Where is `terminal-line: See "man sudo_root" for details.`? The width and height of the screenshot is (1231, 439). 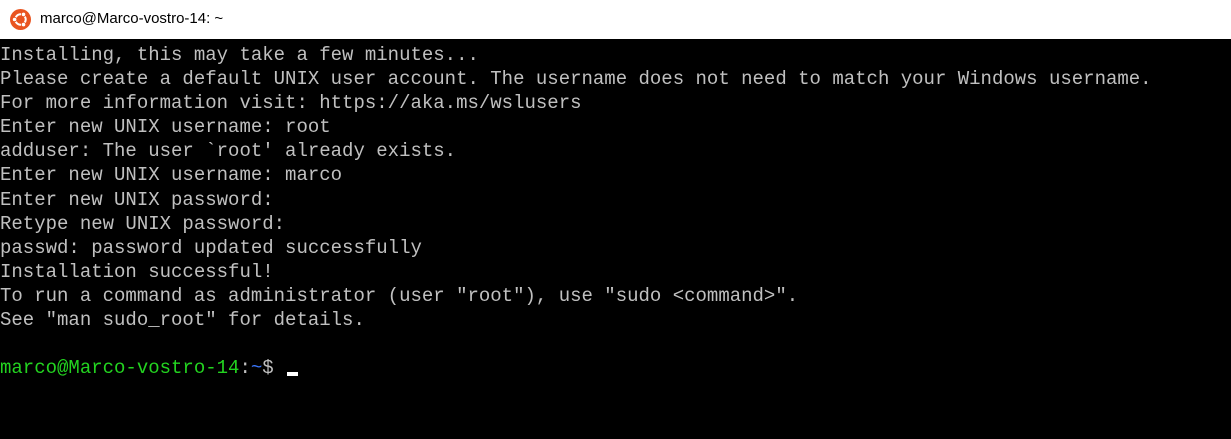
terminal-line: See "man sudo_root" for details. is located at coordinates (182, 320).